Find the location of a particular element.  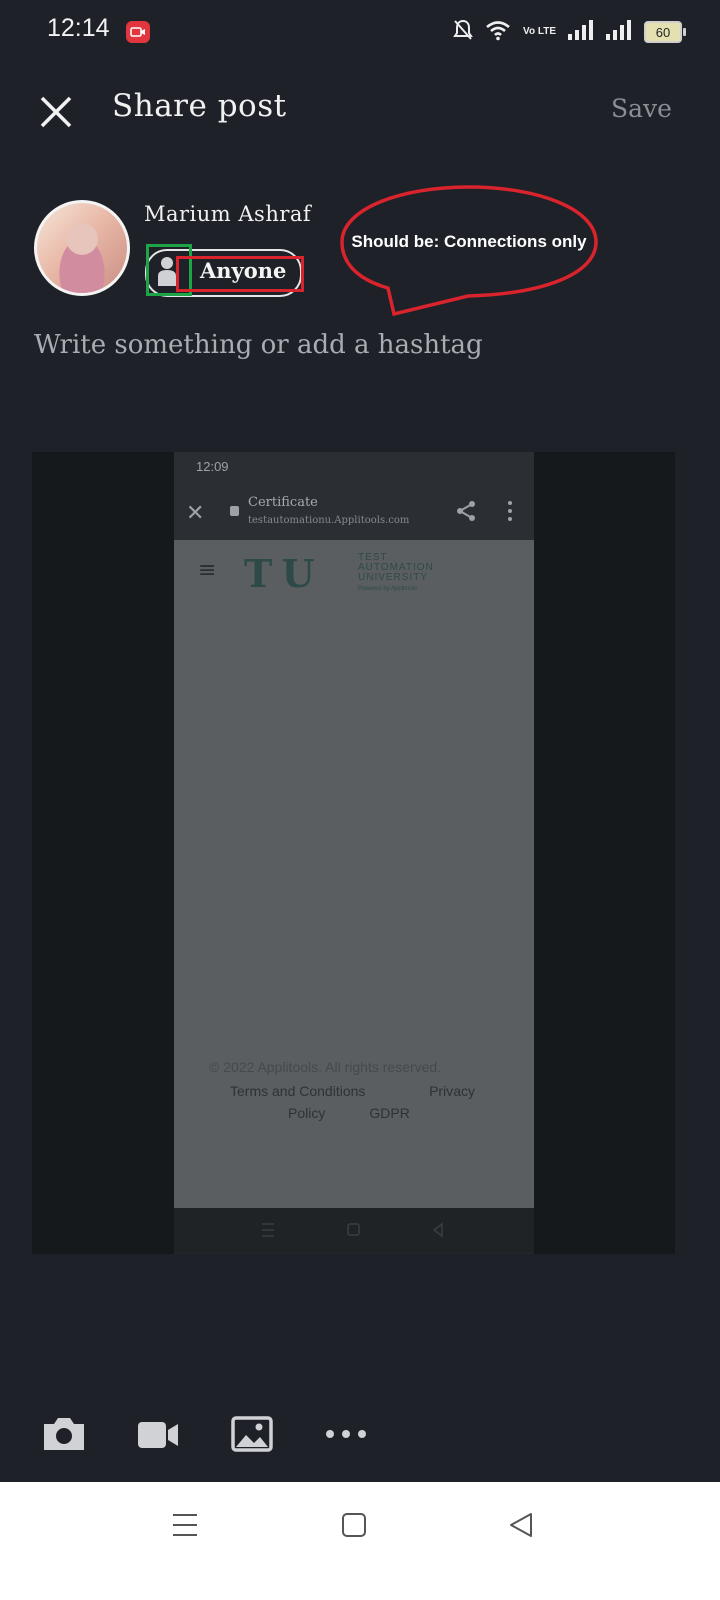

camera-icon is located at coordinates (64, 1434).